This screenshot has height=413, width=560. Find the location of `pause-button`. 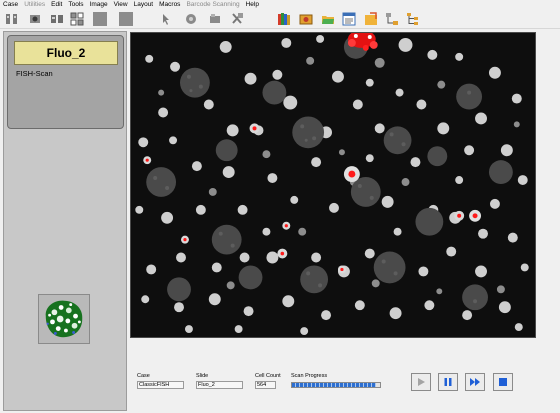

pause-button is located at coordinates (448, 382).